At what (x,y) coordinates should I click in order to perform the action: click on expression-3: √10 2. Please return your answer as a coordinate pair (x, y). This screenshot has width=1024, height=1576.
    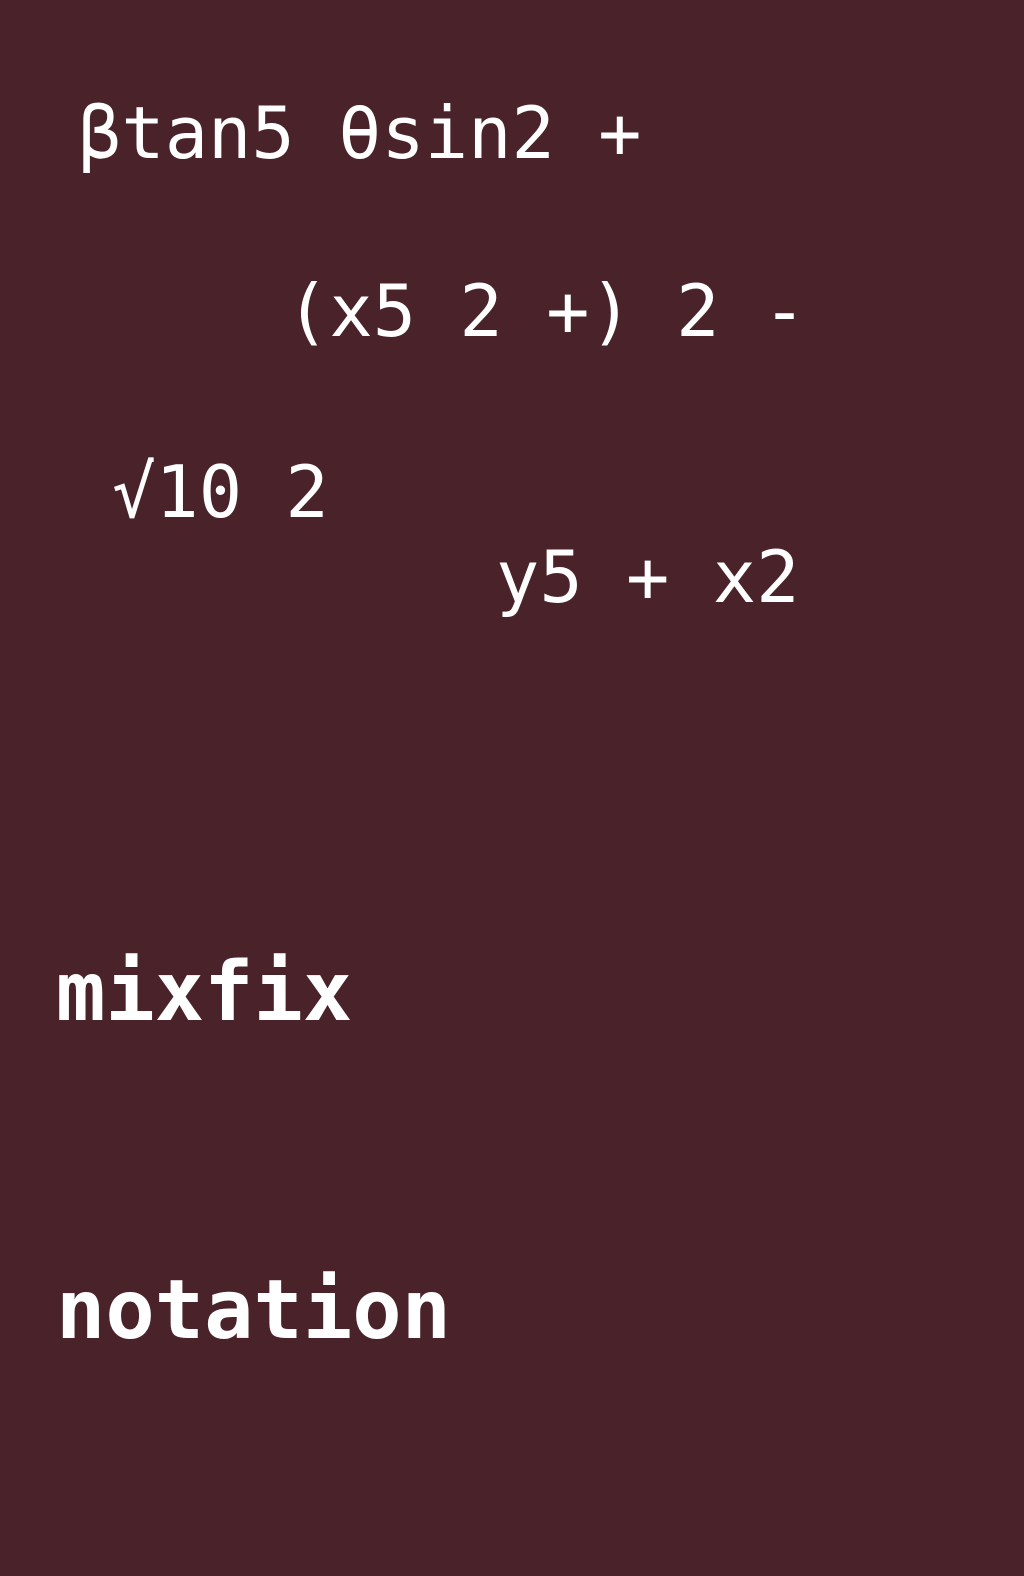
    Looking at the image, I should click on (220, 492).